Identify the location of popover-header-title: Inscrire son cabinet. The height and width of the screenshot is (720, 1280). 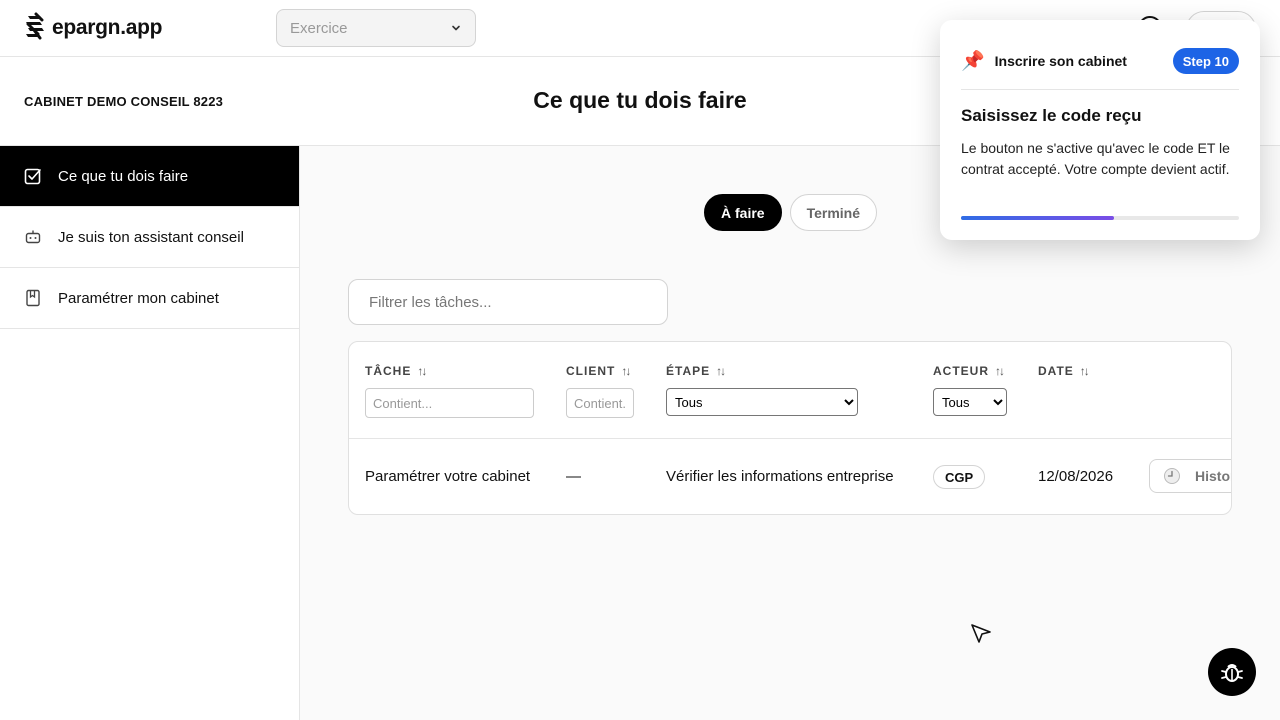
(1060, 61).